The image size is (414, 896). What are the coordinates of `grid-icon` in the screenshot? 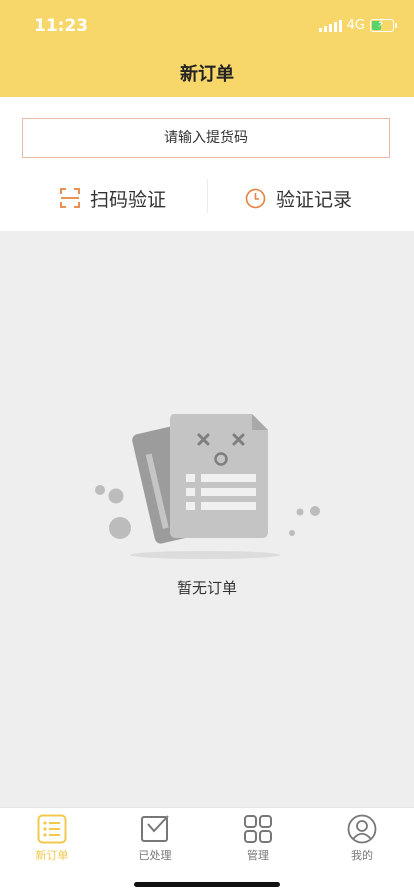 It's located at (258, 829).